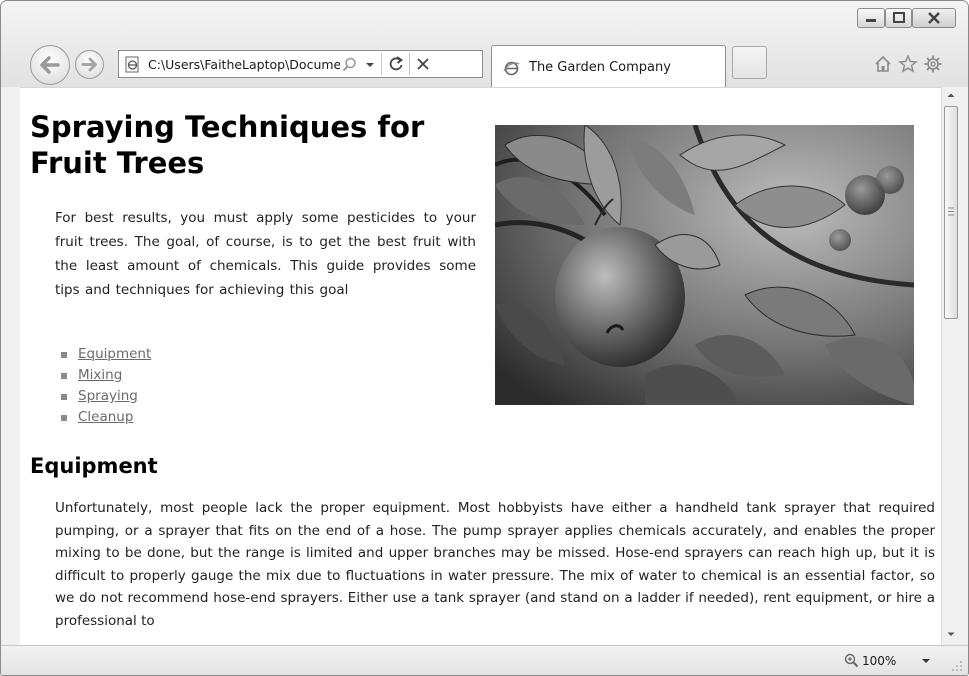 The image size is (969, 676). What do you see at coordinates (381, 64) in the screenshot?
I see `address-divider` at bounding box center [381, 64].